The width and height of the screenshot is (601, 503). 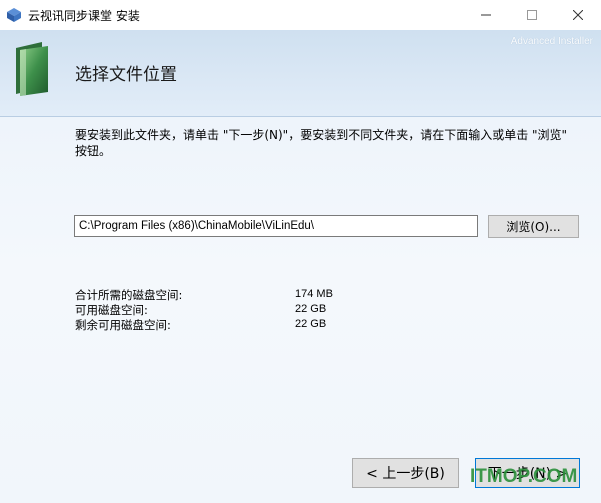 I want to click on available-space-value: 22 GB, so click(x=311, y=309).